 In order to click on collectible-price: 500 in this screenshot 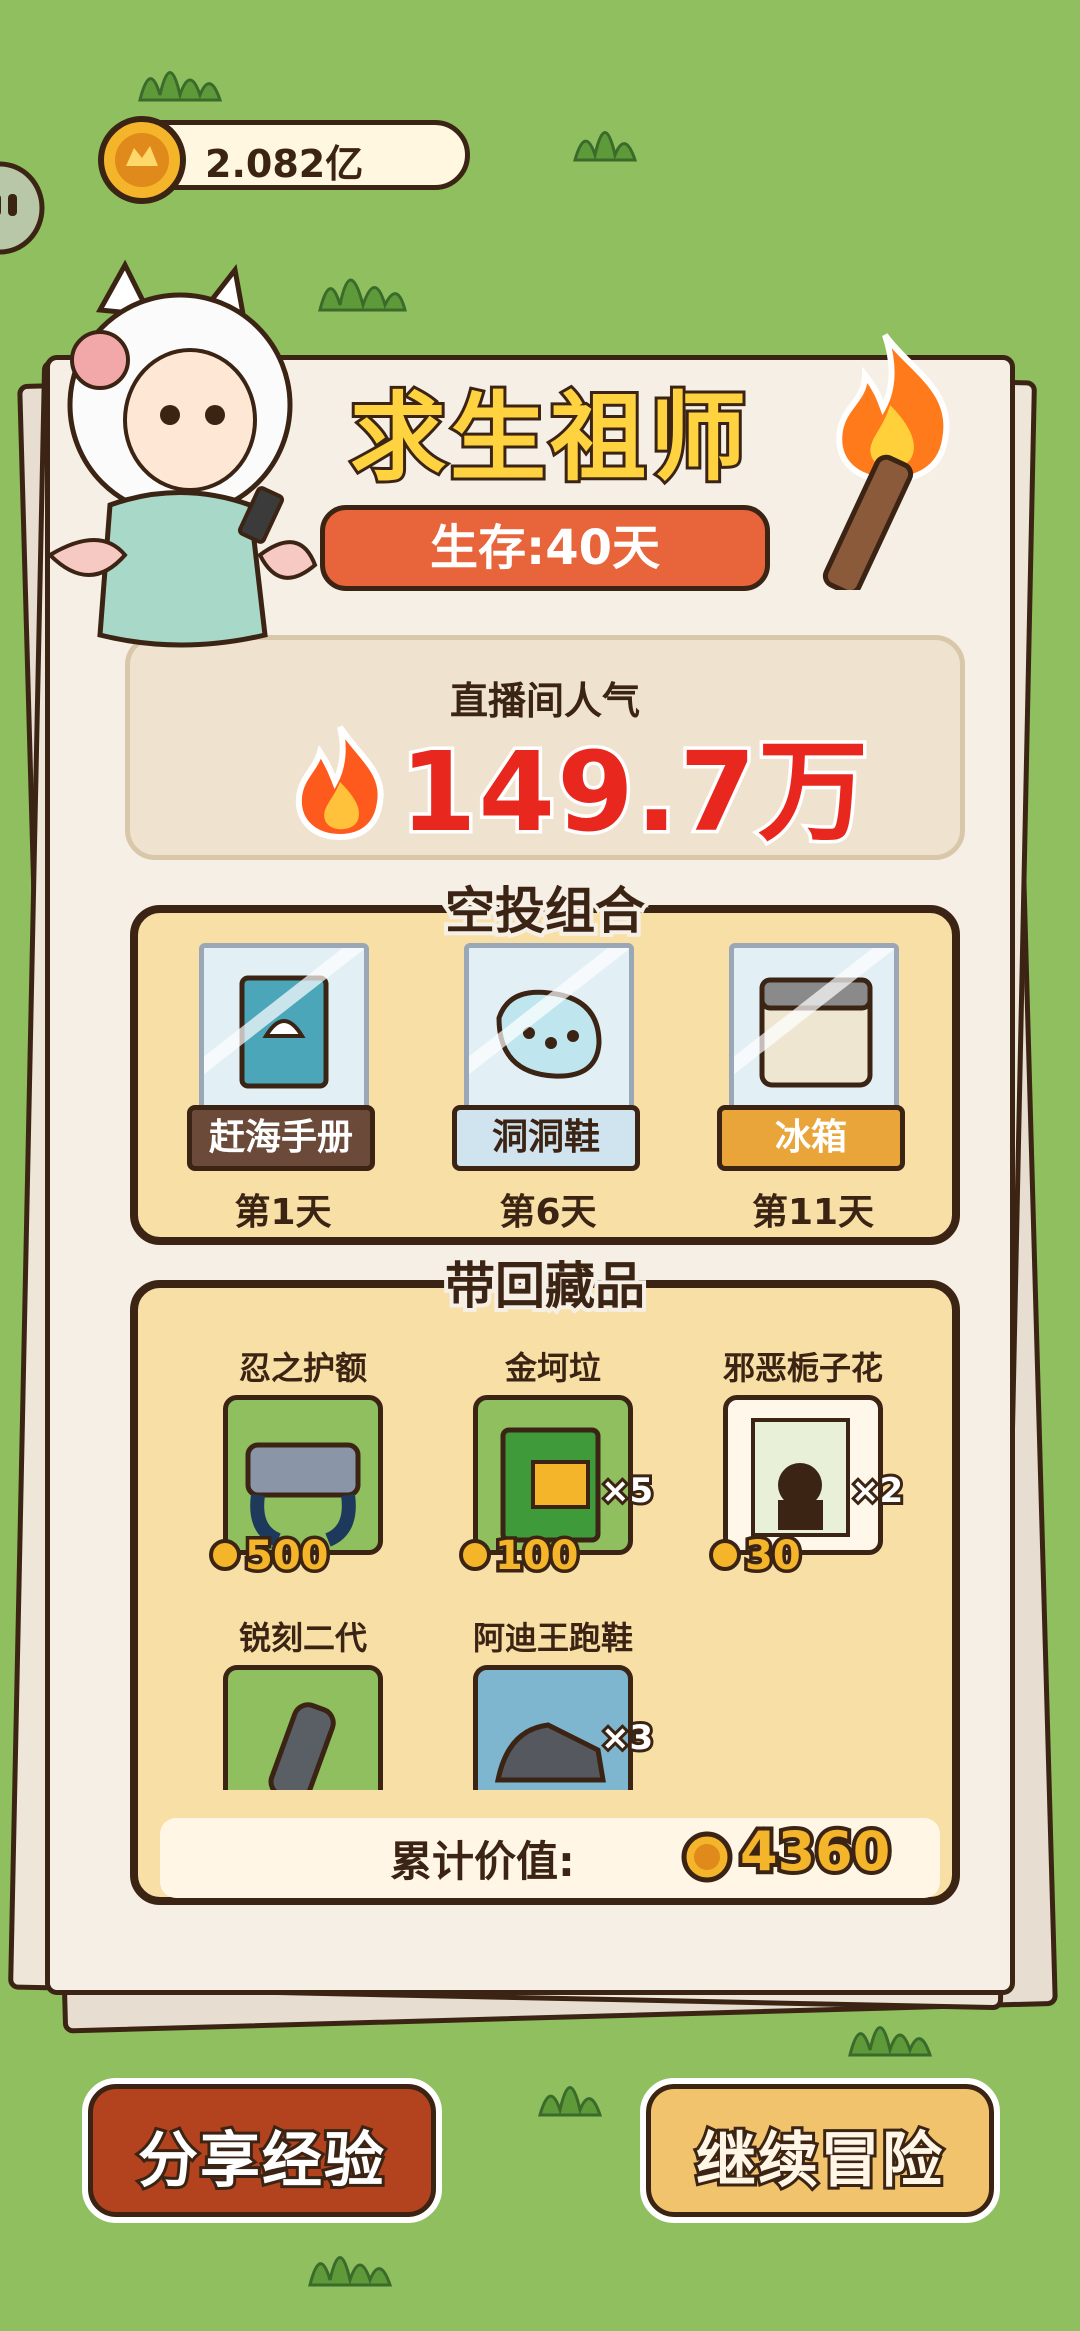, I will do `click(270, 1556)`.